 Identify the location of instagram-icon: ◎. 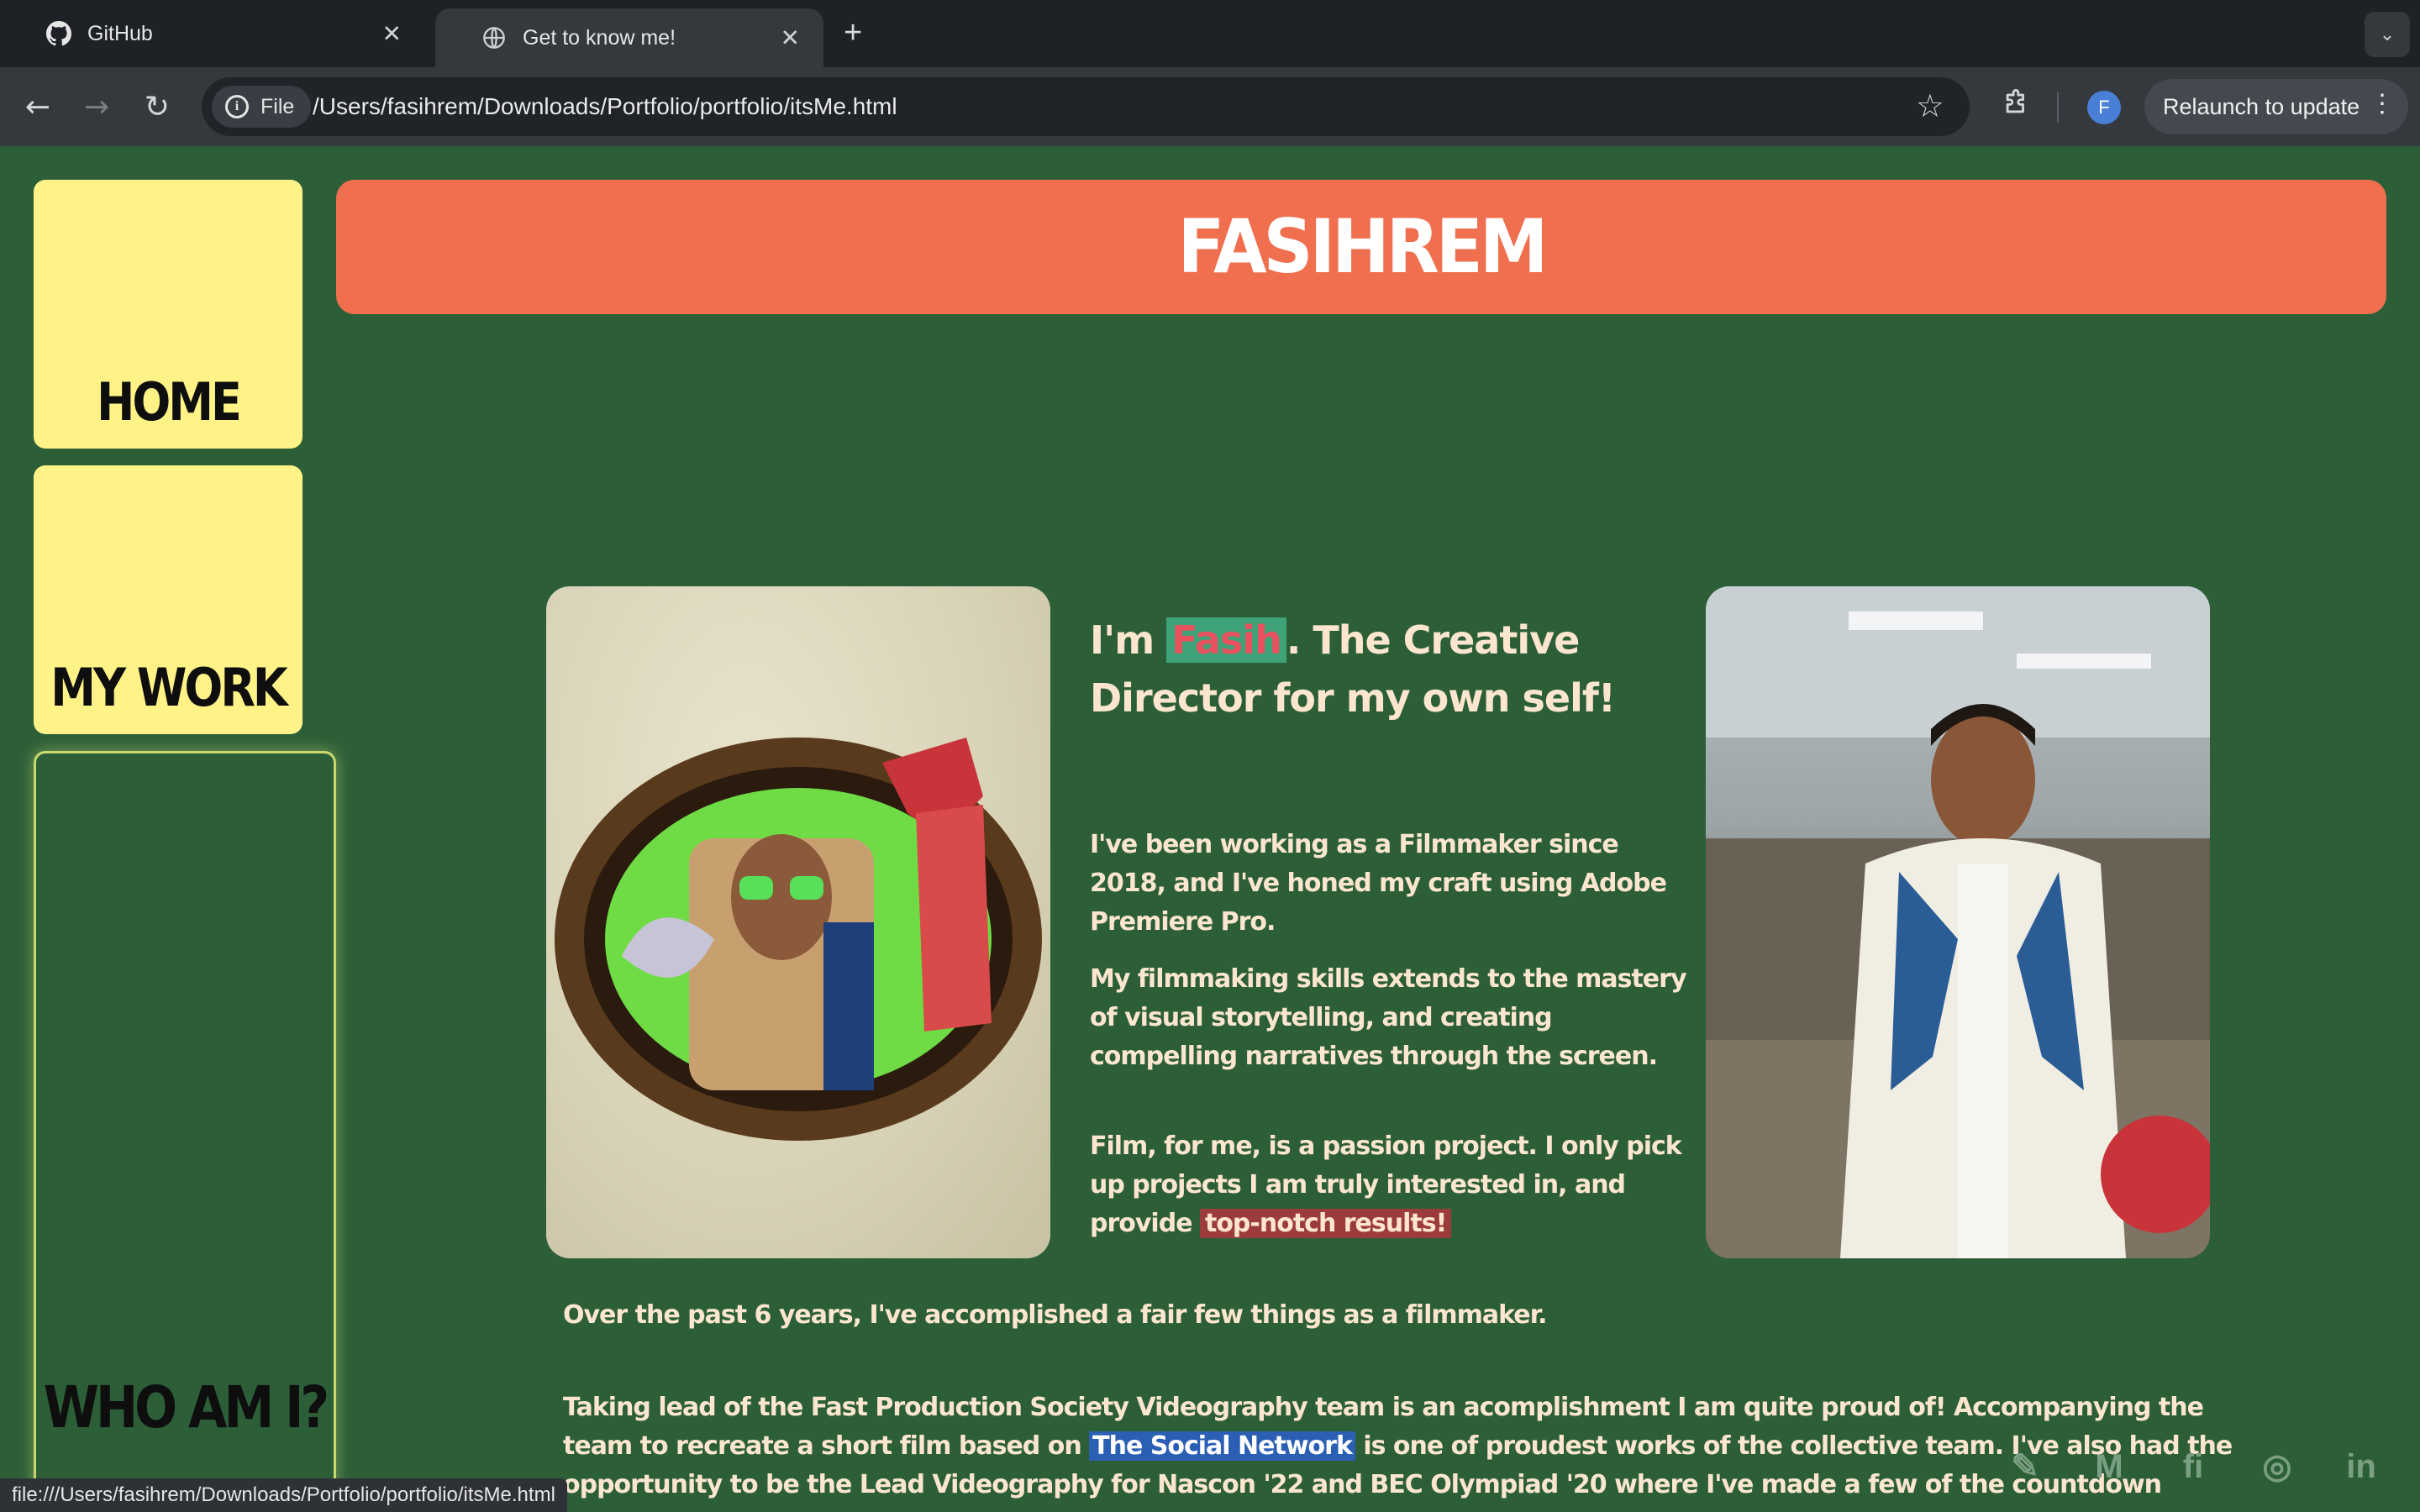
(2277, 1466).